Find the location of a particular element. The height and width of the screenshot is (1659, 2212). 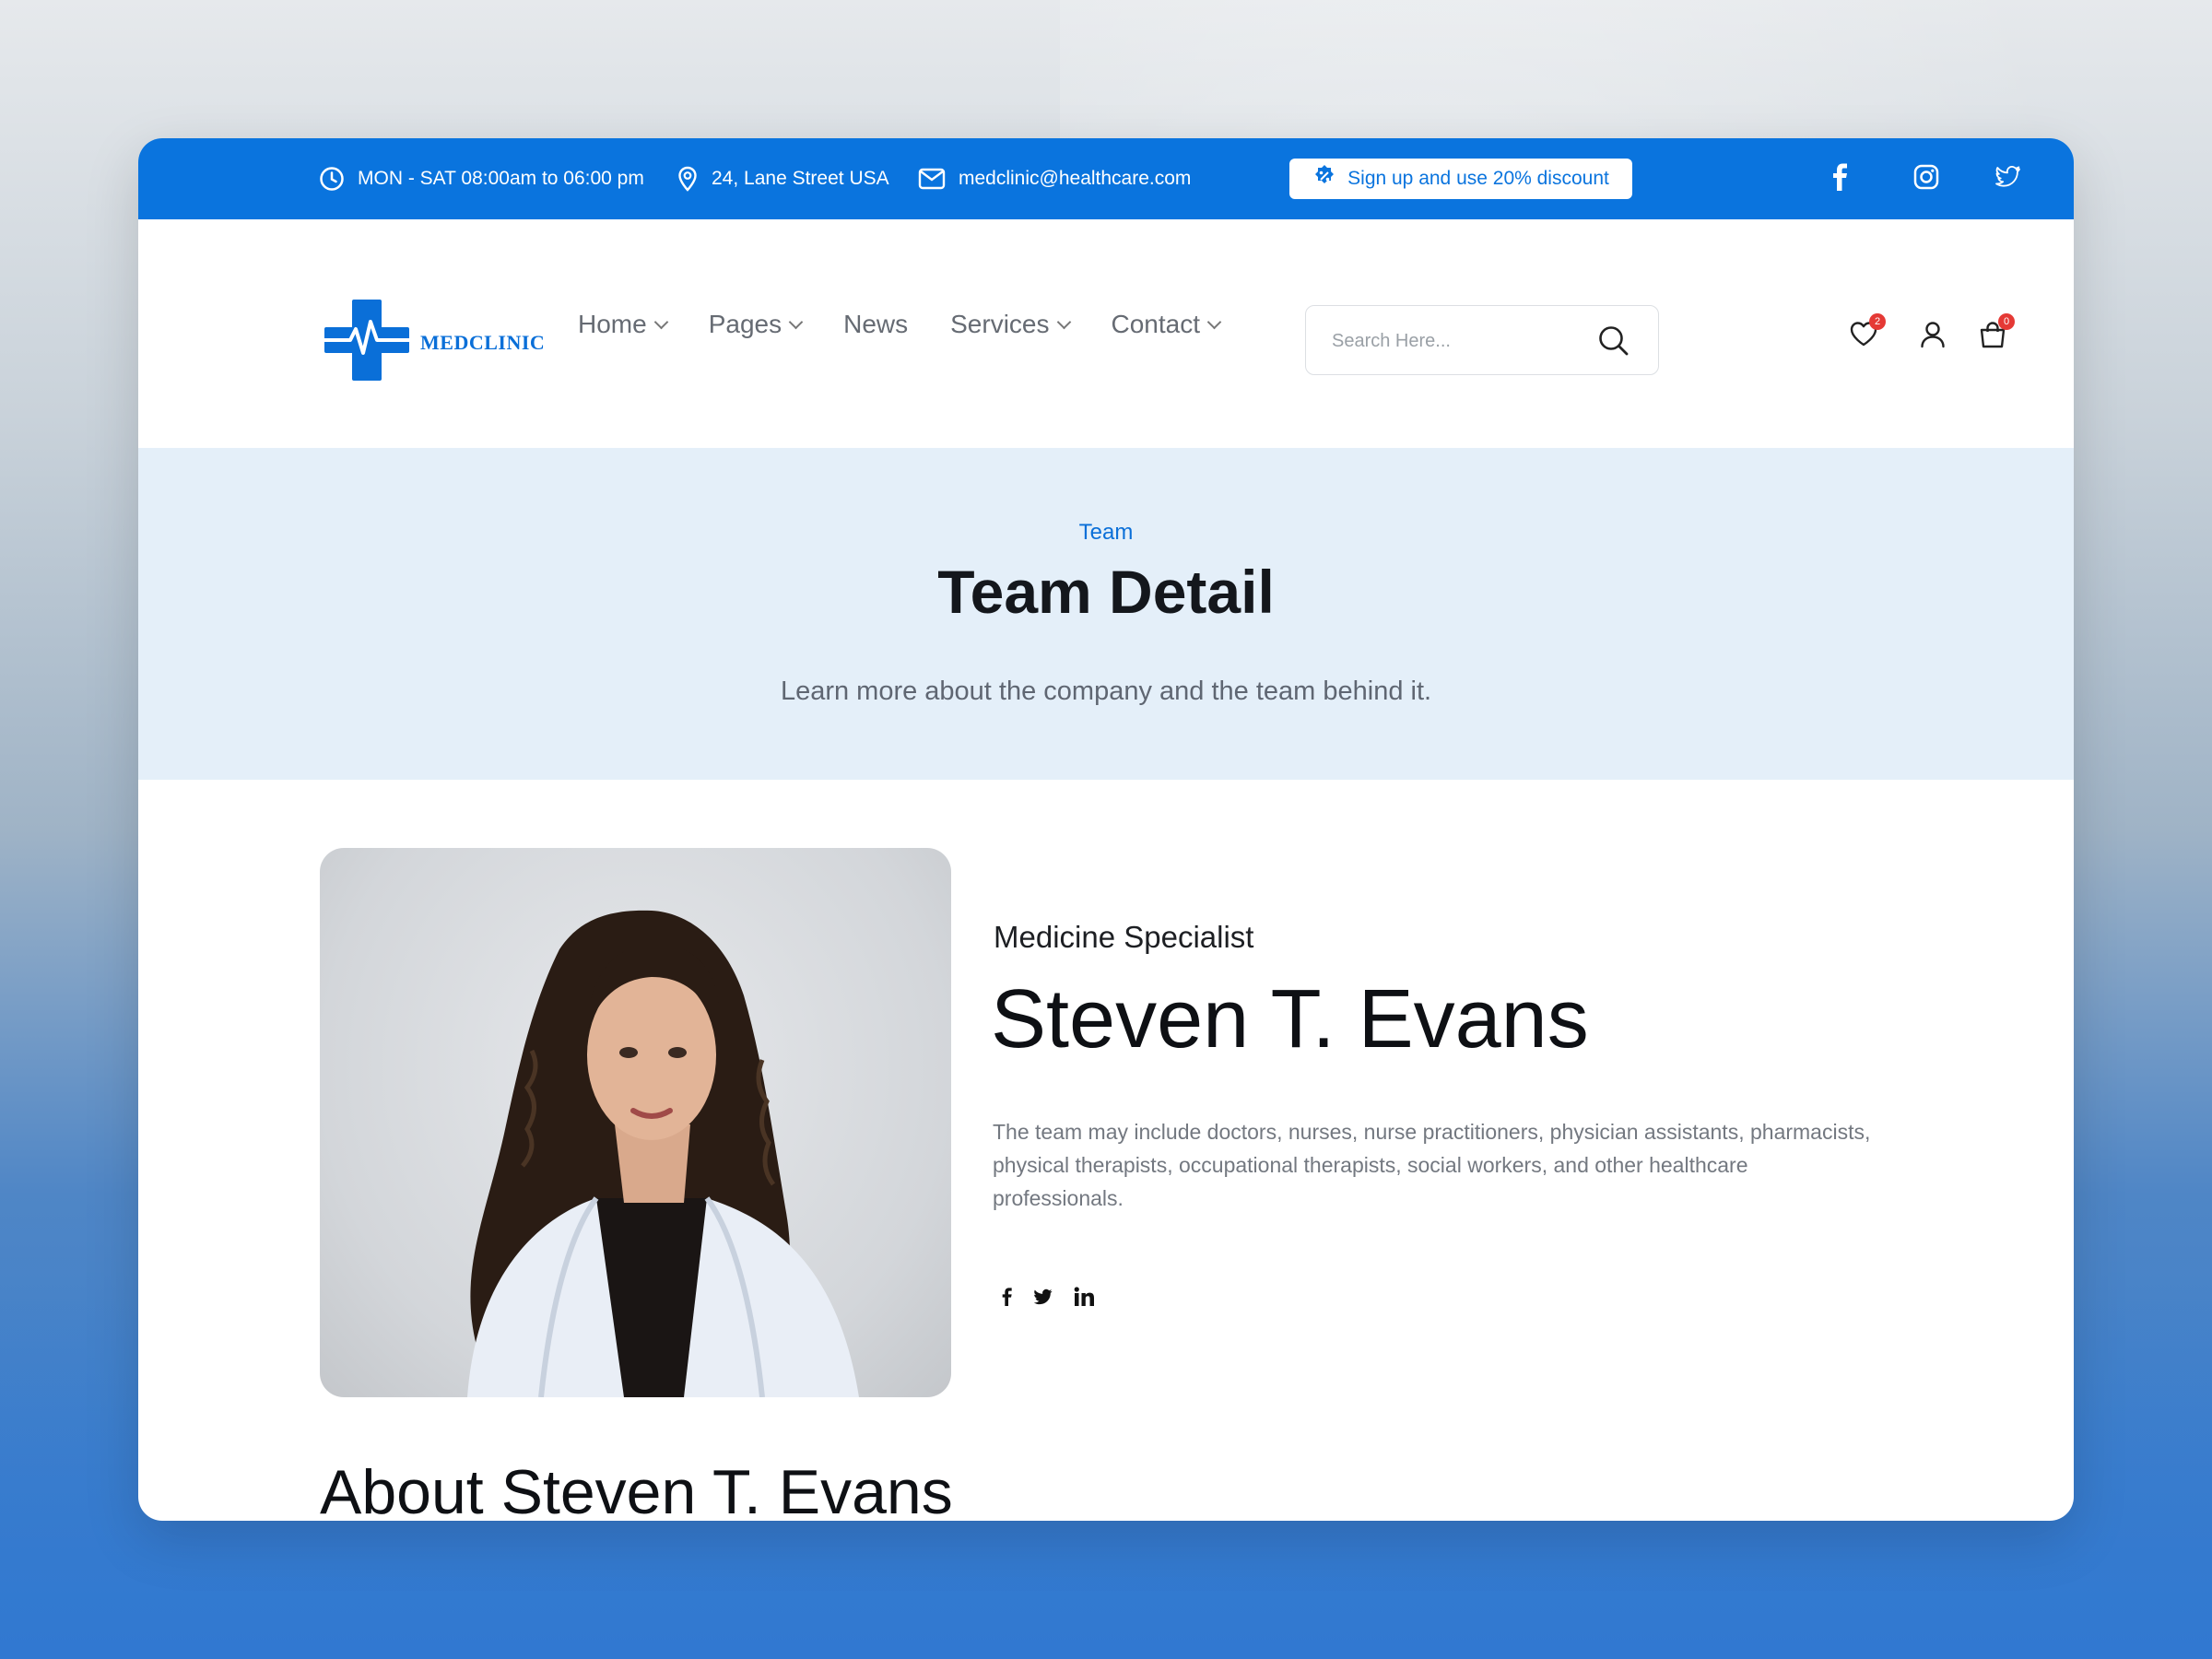

logo-text: MEDCLINIC is located at coordinates (483, 342).